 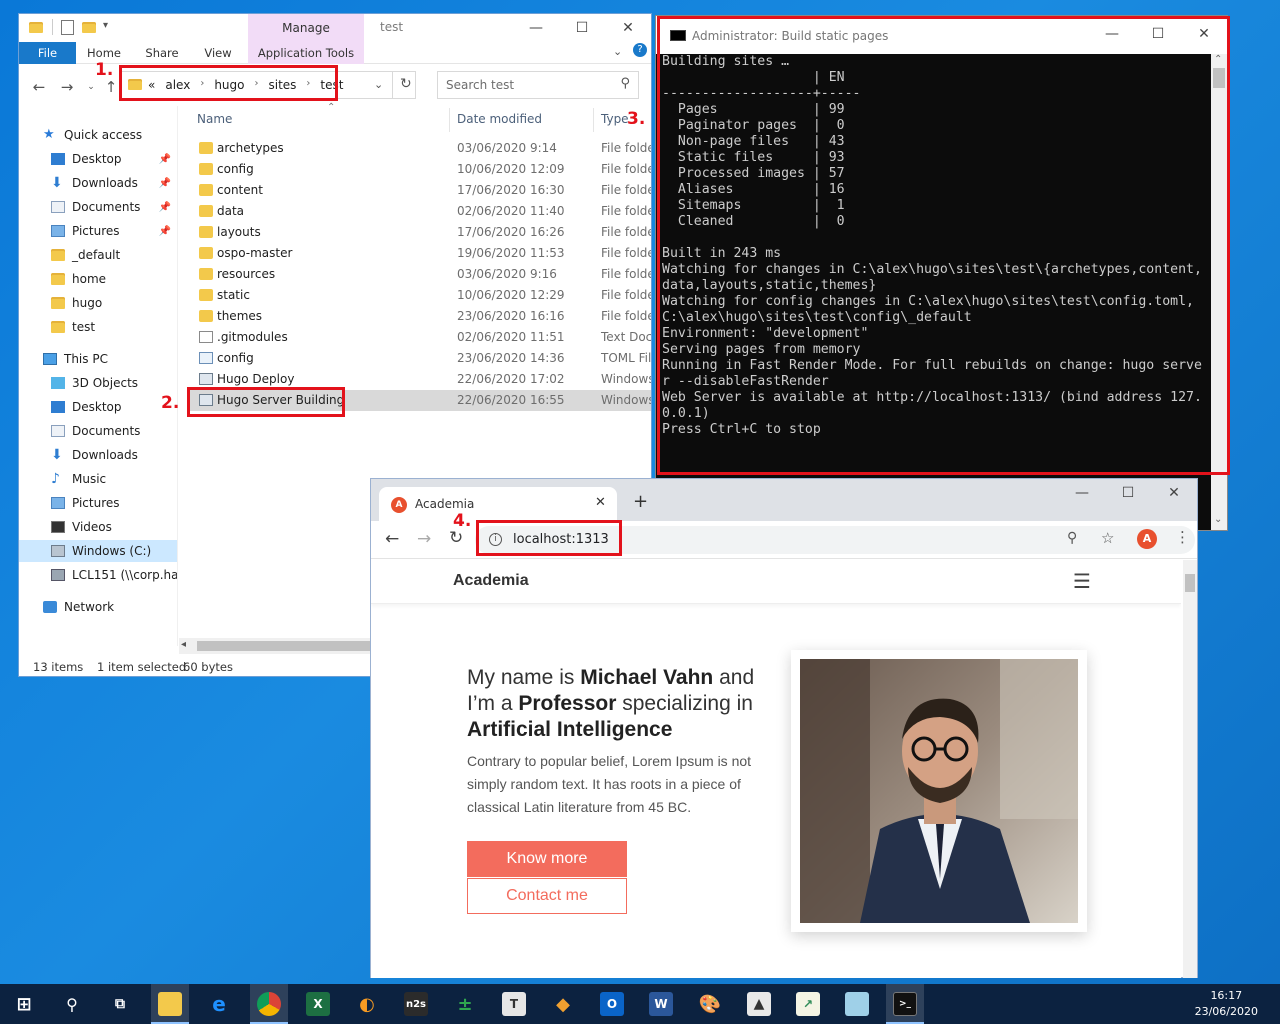 I want to click on new-folder-icon, so click(x=89, y=27).